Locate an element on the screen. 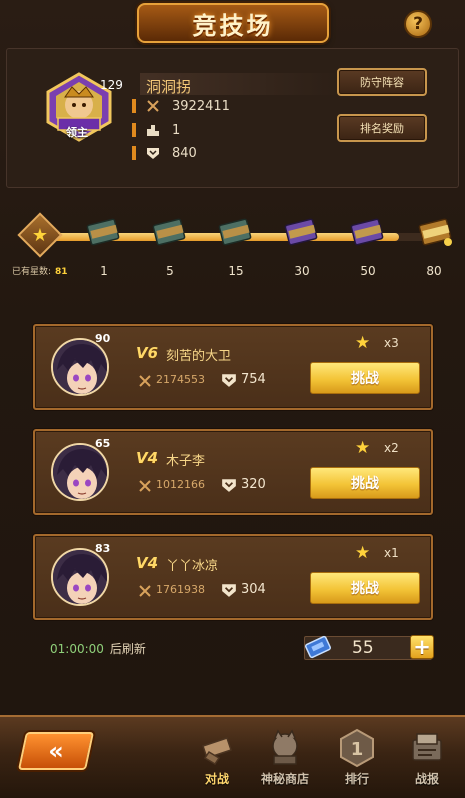 This screenshot has height=798, width=465. owned-stars-count: 81 is located at coordinates (61, 272).